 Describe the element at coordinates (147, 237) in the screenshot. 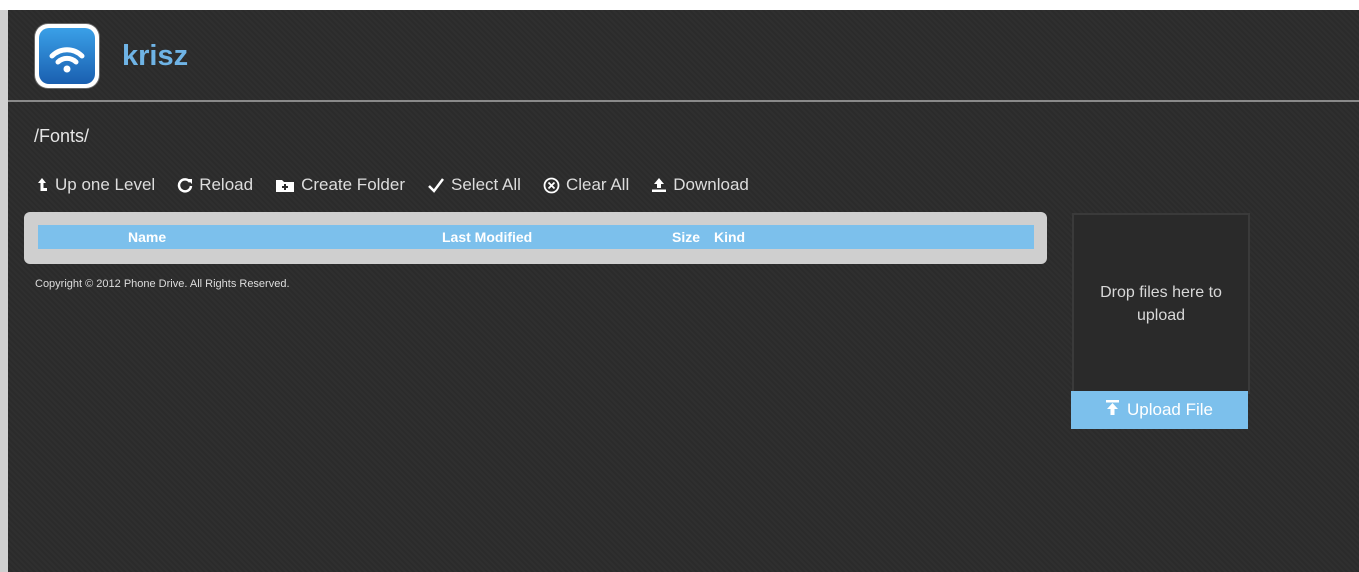

I see `column-header-name: Name` at that location.